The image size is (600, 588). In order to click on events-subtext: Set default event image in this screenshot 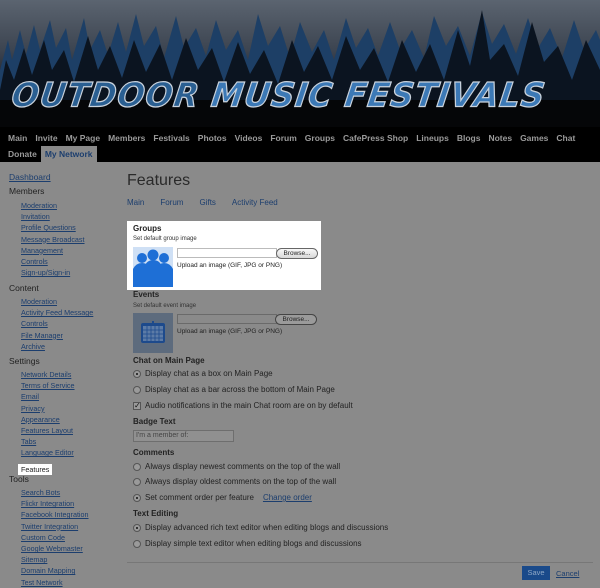, I will do `click(165, 306)`.